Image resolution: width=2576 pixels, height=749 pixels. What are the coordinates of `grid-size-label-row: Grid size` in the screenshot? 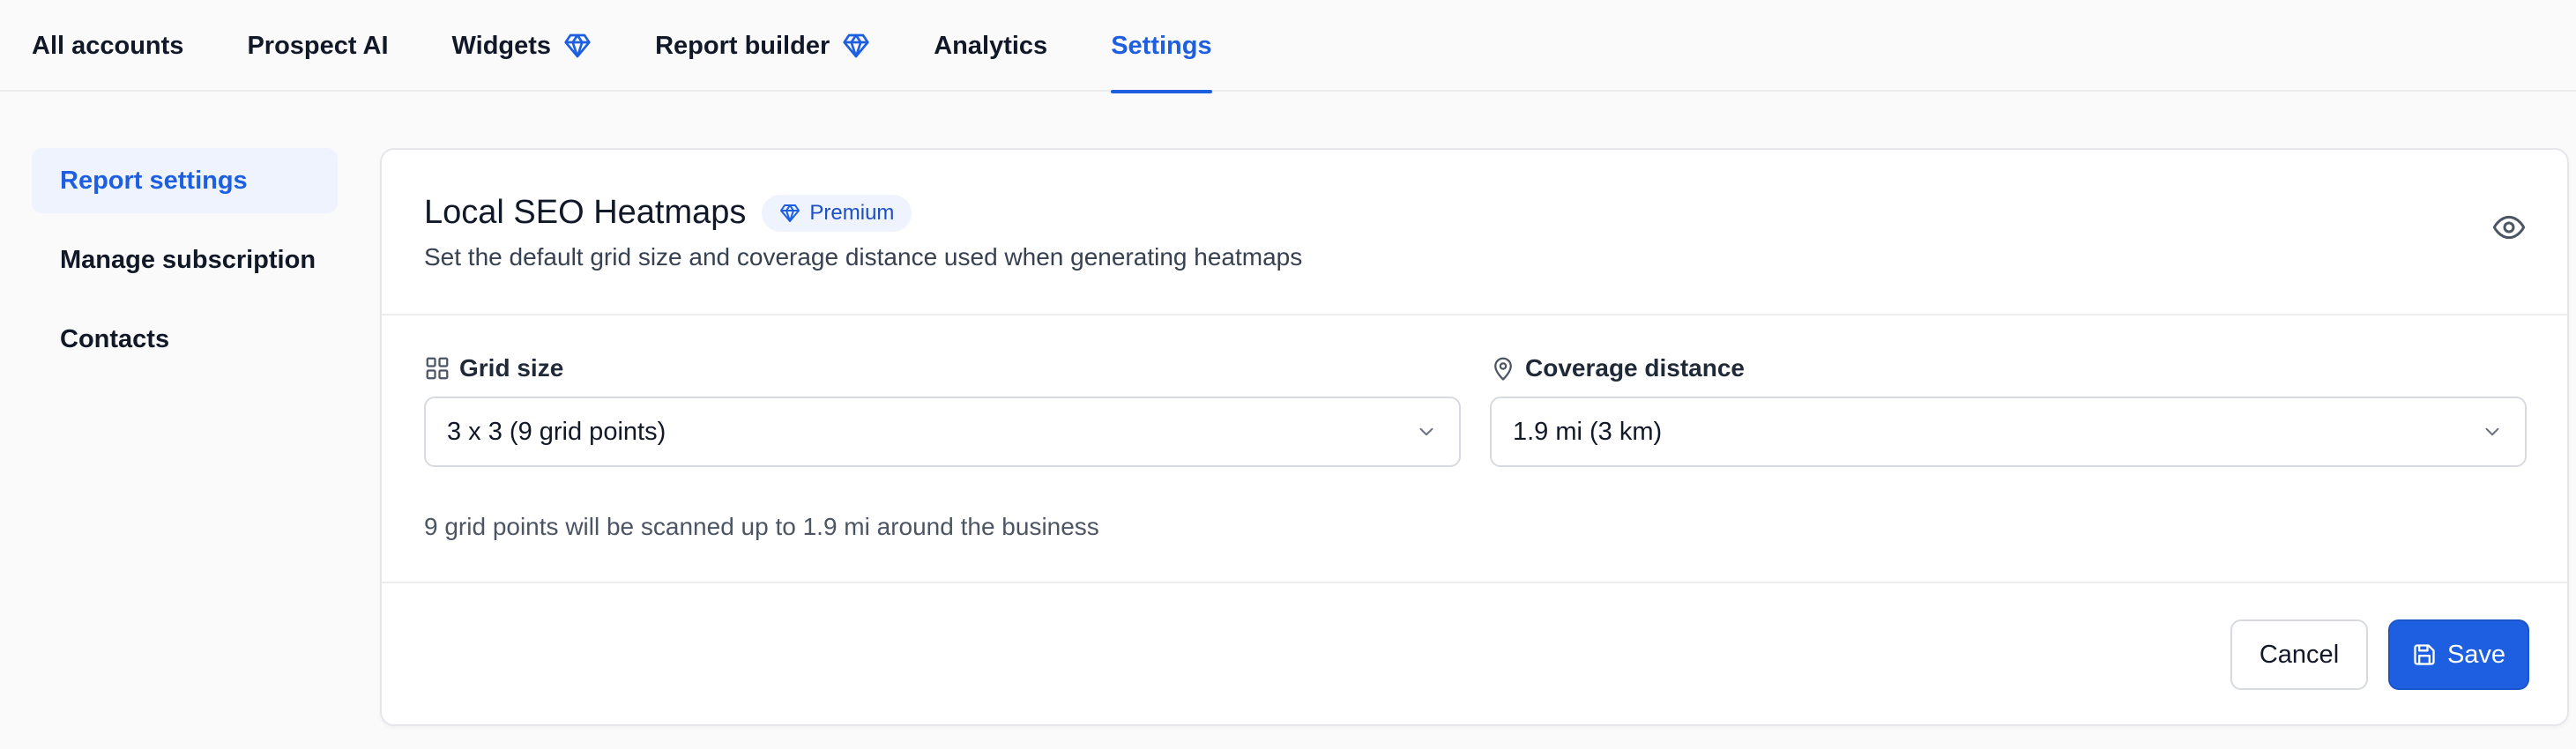 It's located at (942, 369).